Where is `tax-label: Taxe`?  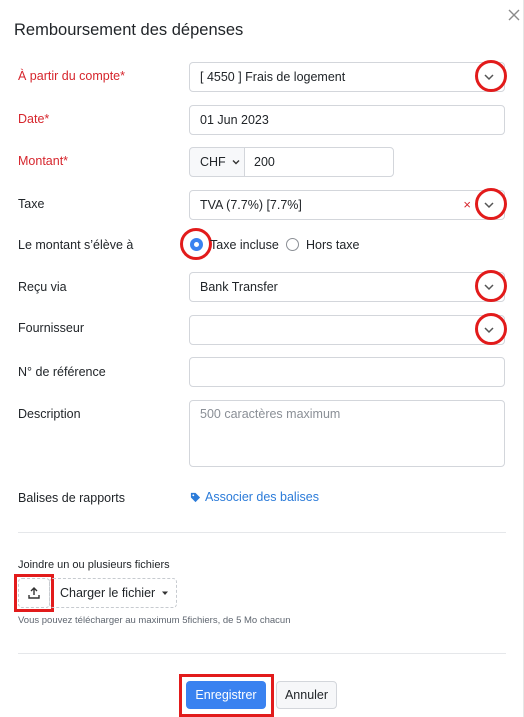 tax-label: Taxe is located at coordinates (31, 204).